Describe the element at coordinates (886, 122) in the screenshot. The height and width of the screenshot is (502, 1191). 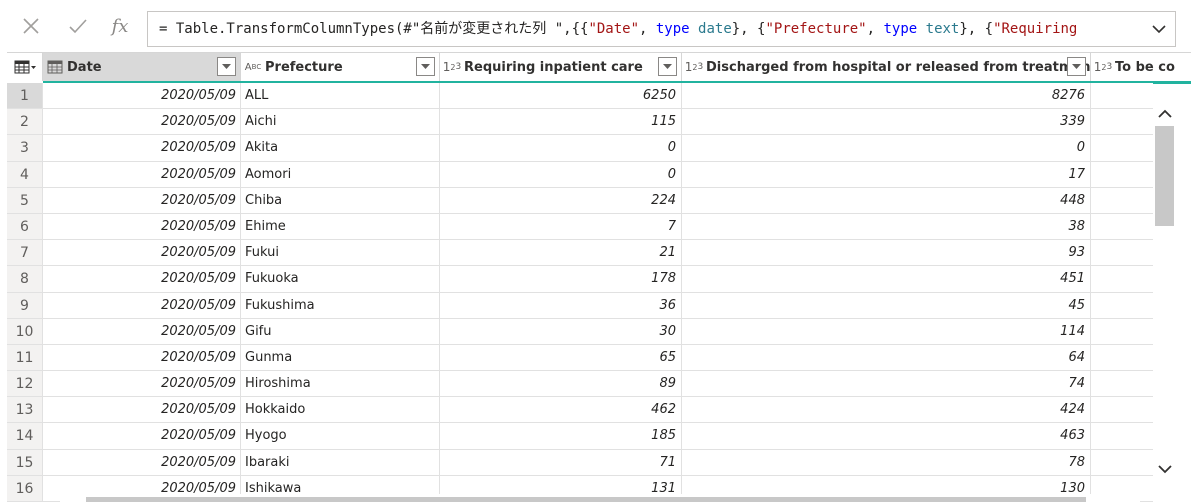
I see `cell-discharged: 339` at that location.